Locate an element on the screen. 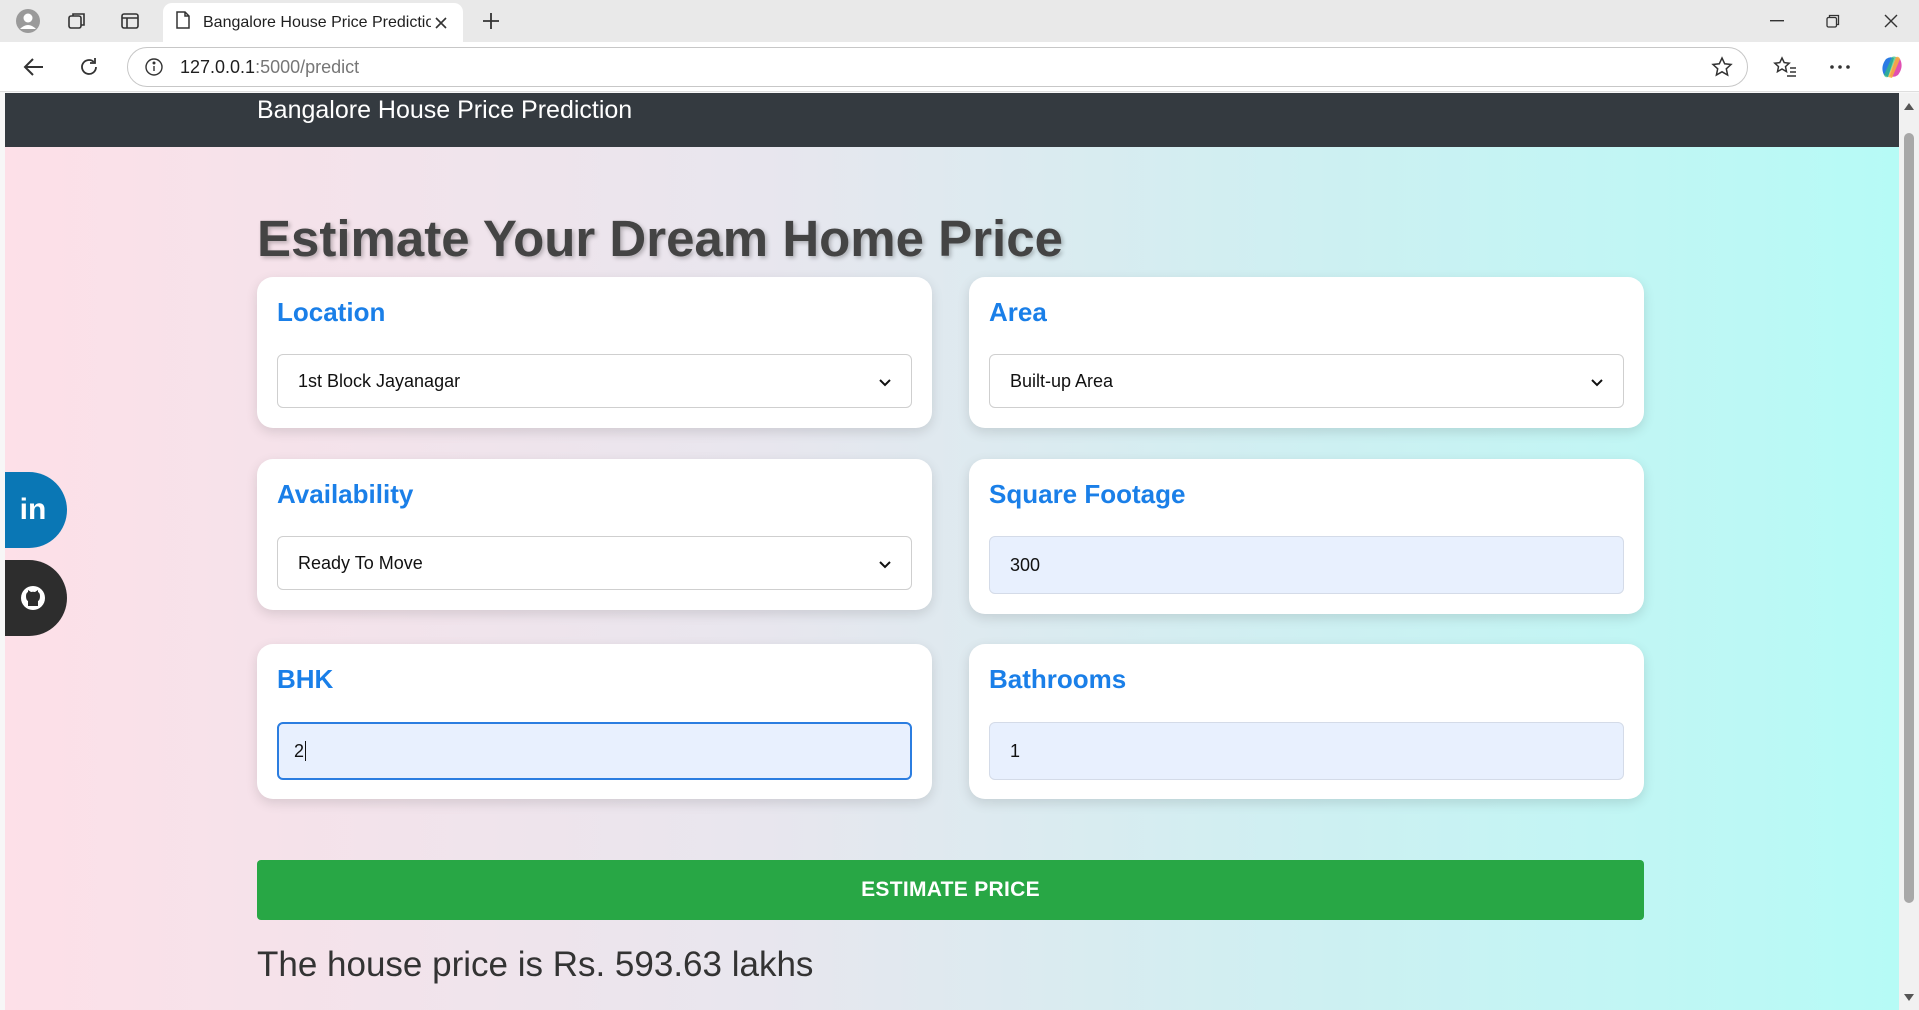 This screenshot has height=1010, width=1919. vertical-tabs-icon is located at coordinates (130, 21).